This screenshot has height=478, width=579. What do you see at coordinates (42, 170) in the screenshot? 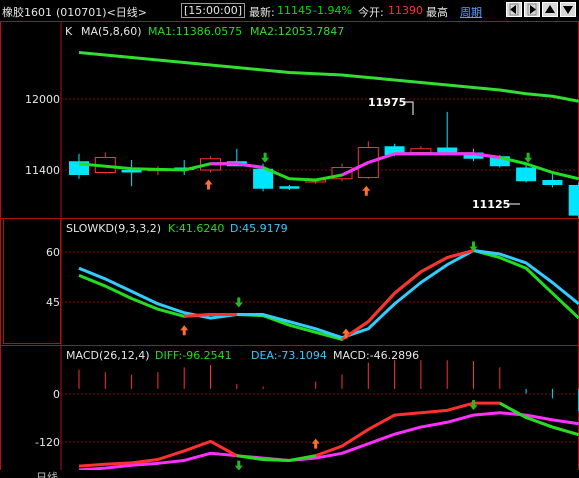
I see `price-axis-label-low: 11400` at bounding box center [42, 170].